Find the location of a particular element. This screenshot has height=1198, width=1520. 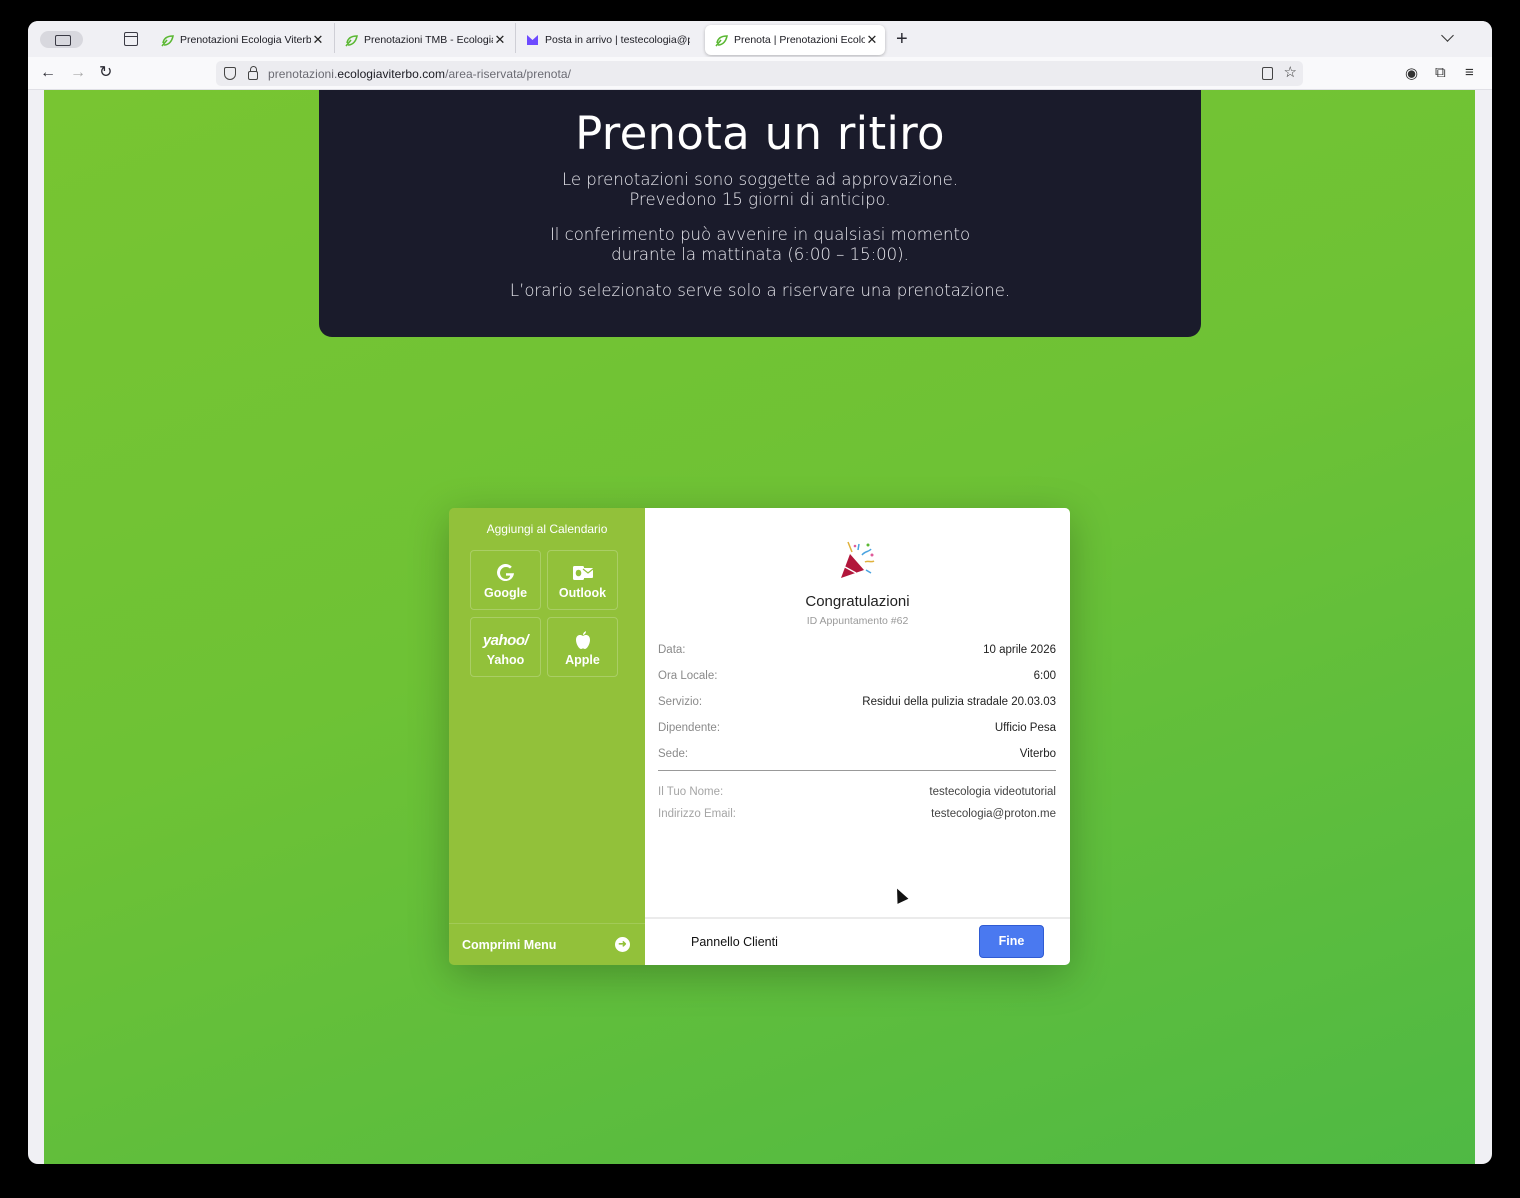

reader-view-icon is located at coordinates (1267, 73).